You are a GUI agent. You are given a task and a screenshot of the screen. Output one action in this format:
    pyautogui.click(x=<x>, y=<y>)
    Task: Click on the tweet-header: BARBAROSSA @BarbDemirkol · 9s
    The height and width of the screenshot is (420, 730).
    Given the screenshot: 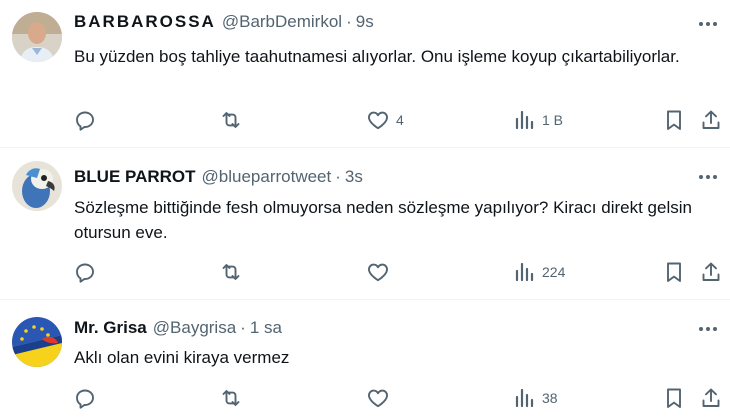 What is the action you would take?
    pyautogui.click(x=224, y=22)
    